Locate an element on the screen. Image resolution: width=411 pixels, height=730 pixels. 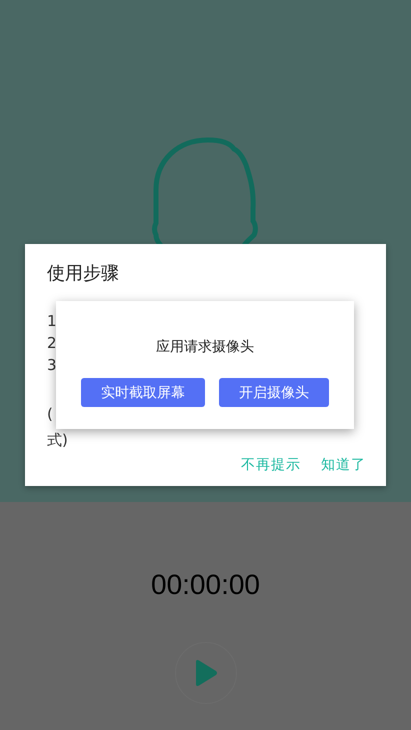
got-it-button: 知道了 is located at coordinates (343, 465).